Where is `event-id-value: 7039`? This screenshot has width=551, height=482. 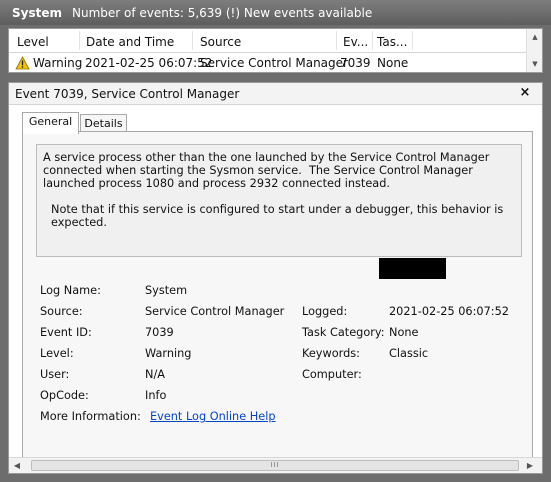
event-id-value: 7039 is located at coordinates (159, 332).